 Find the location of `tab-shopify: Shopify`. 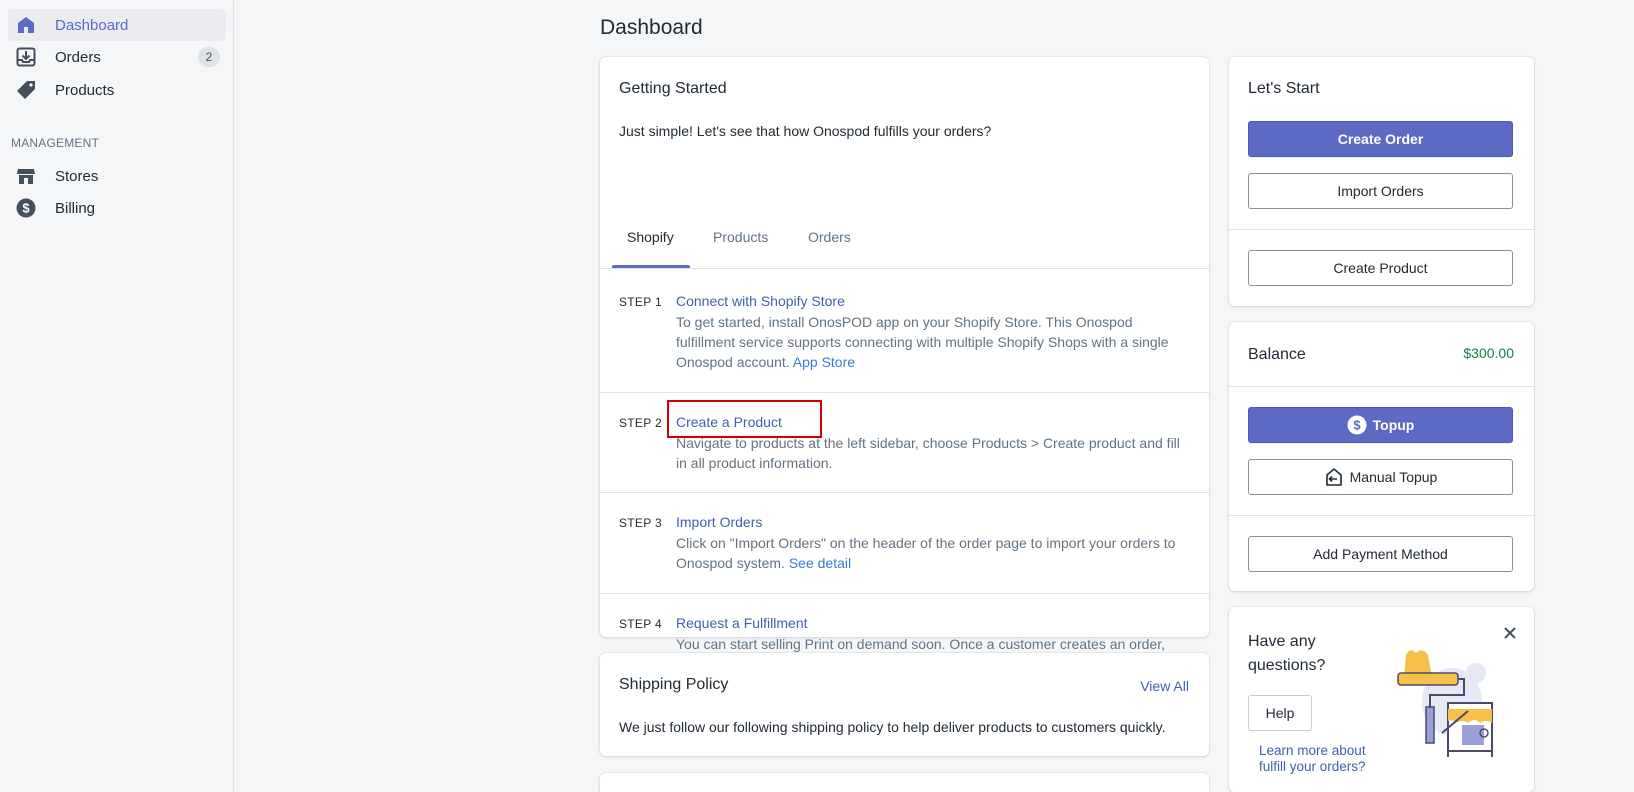

tab-shopify: Shopify is located at coordinates (650, 237).